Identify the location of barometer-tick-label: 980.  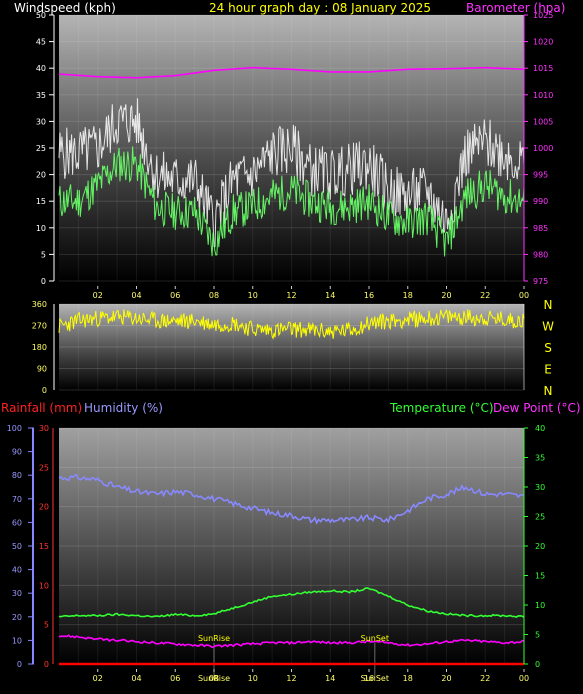
(540, 254).